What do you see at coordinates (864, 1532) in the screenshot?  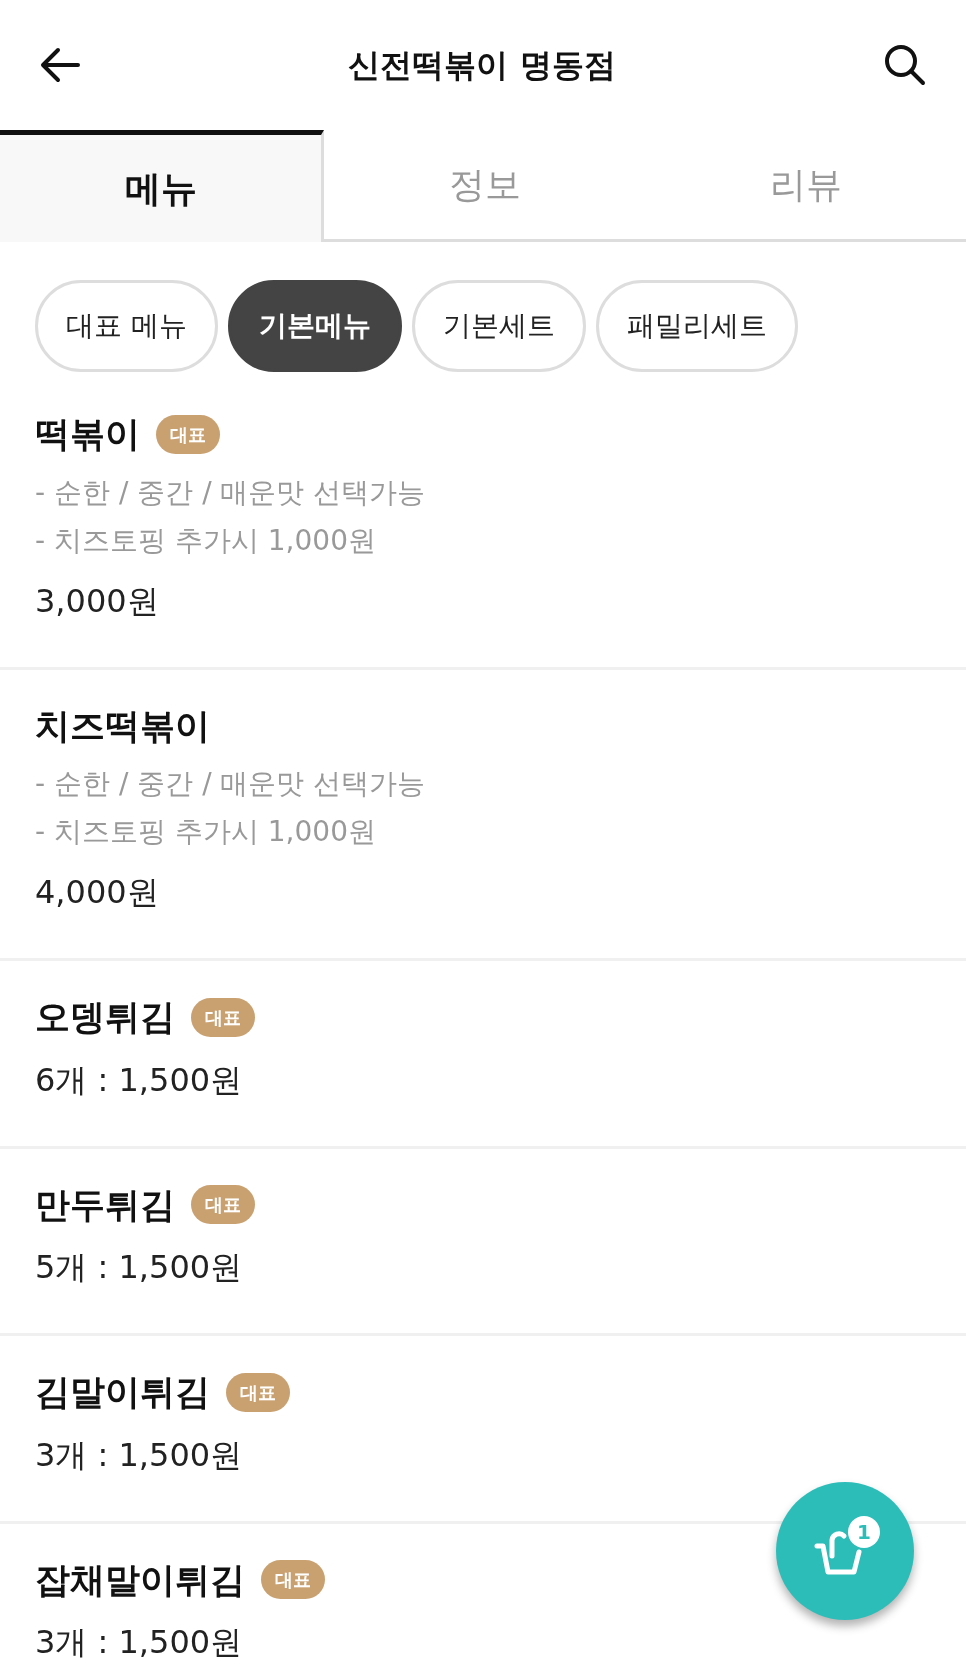 I see `cart-count-badge: 1` at bounding box center [864, 1532].